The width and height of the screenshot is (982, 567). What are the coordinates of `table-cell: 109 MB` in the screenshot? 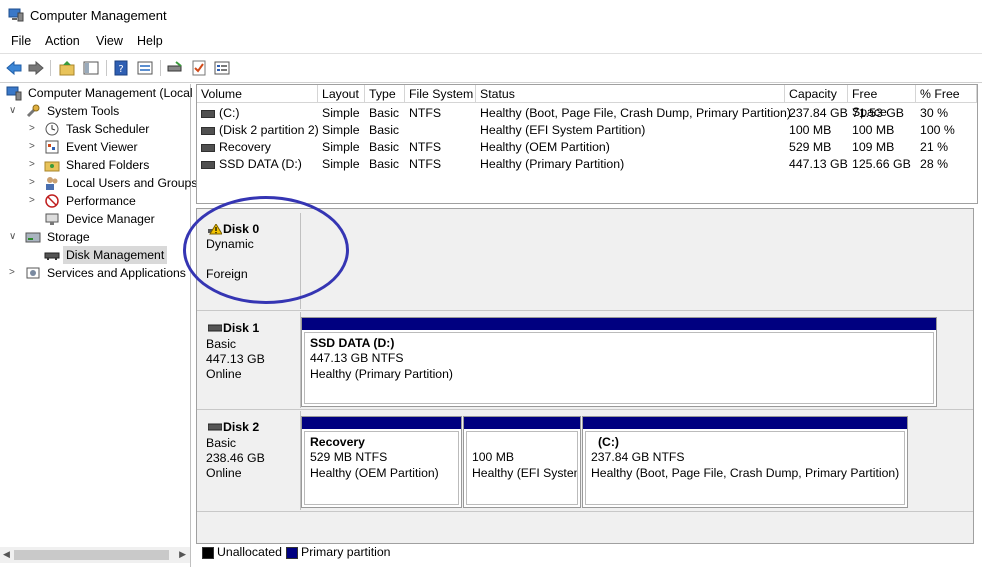 It's located at (873, 147).